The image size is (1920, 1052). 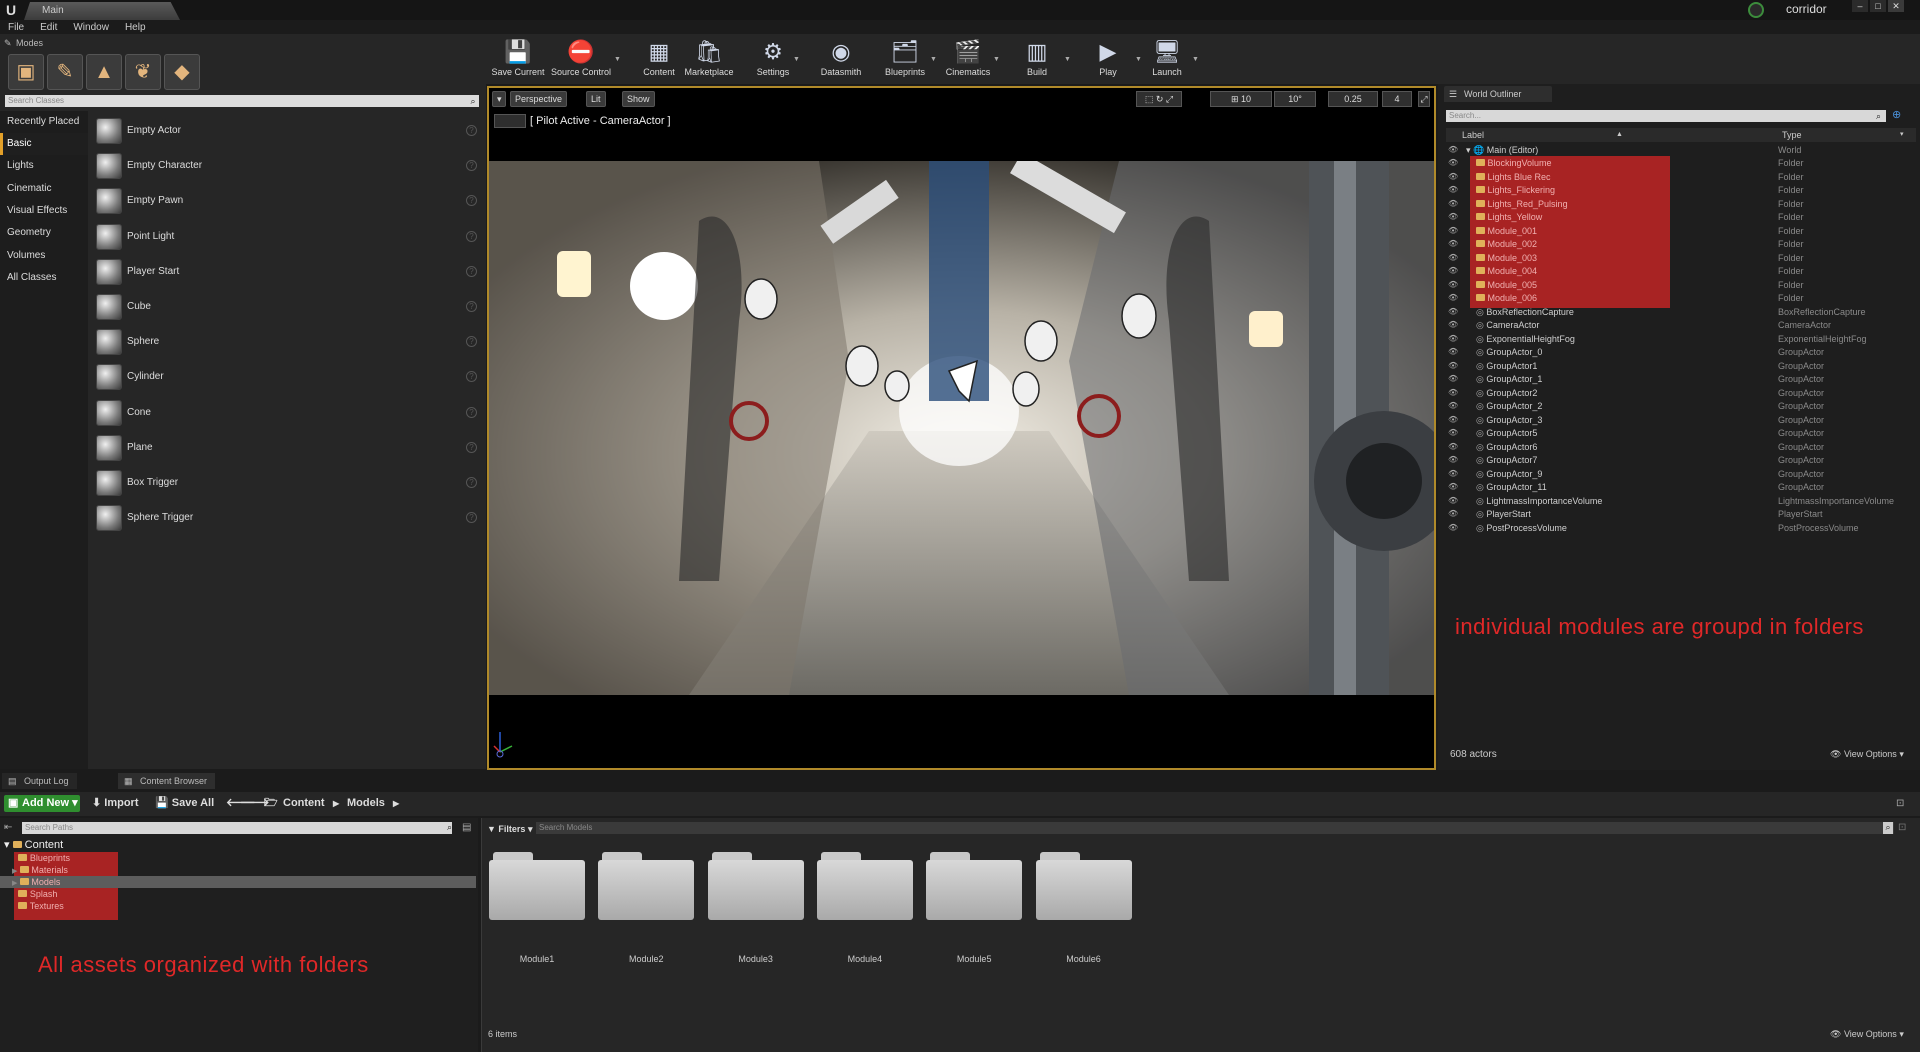 What do you see at coordinates (1900, 803) in the screenshot?
I see `lock-icon: ⊡` at bounding box center [1900, 803].